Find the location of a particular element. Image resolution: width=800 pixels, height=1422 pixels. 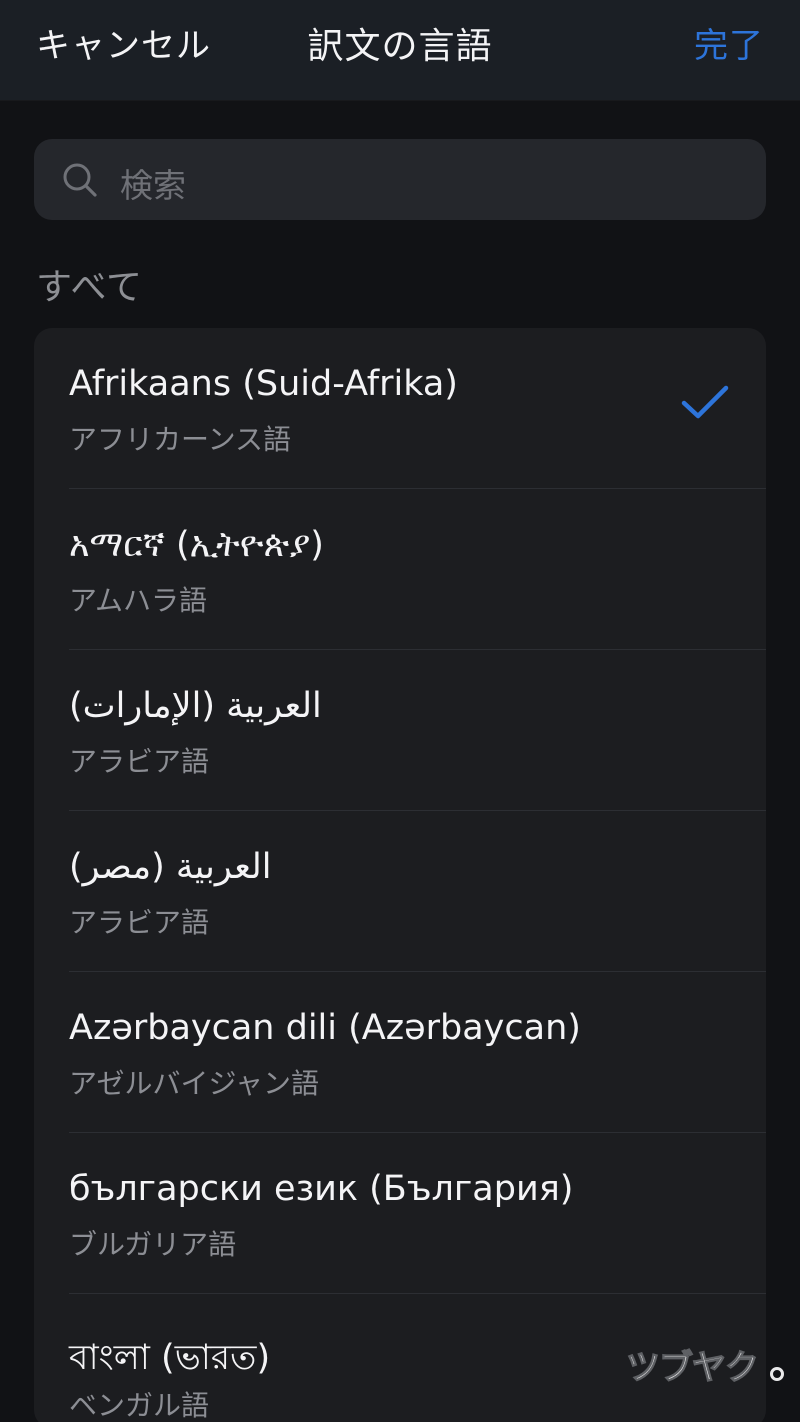

language-row-arabic-uae: العربية (الإمارات) アラビア語 is located at coordinates (400, 730).